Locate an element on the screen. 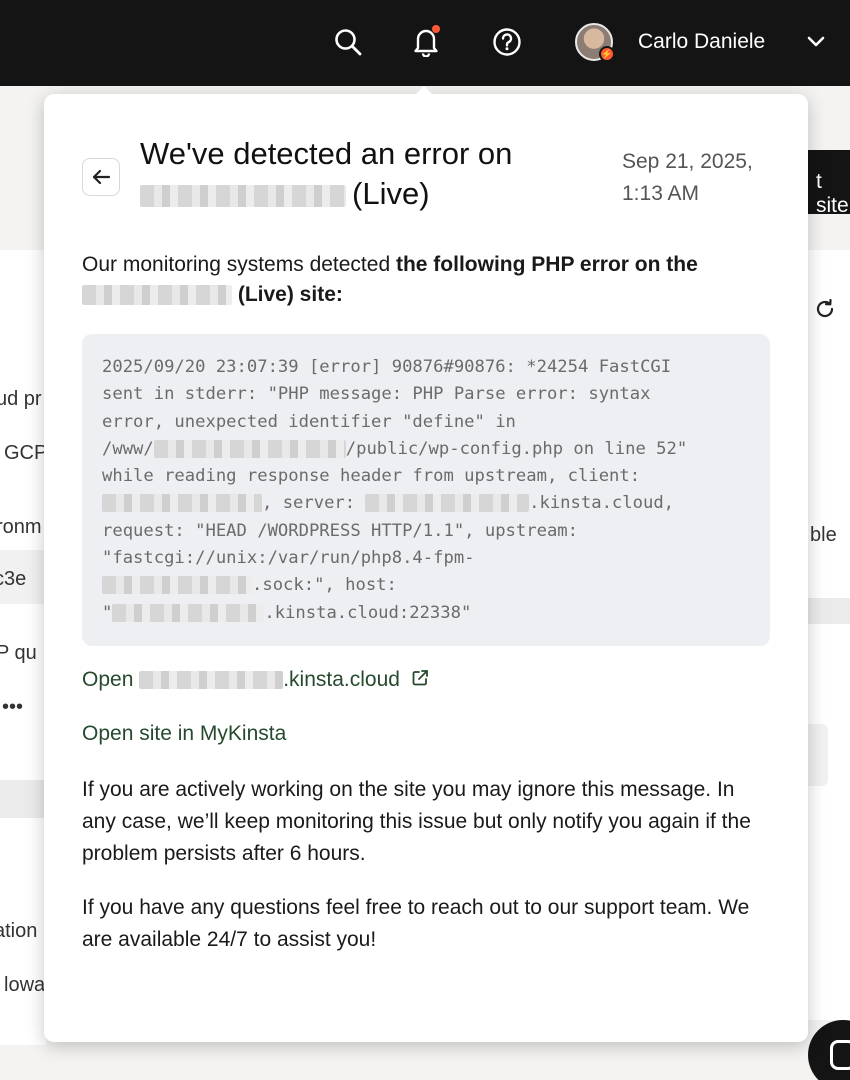 This screenshot has width=850, height=1080. back-button is located at coordinates (101, 177).